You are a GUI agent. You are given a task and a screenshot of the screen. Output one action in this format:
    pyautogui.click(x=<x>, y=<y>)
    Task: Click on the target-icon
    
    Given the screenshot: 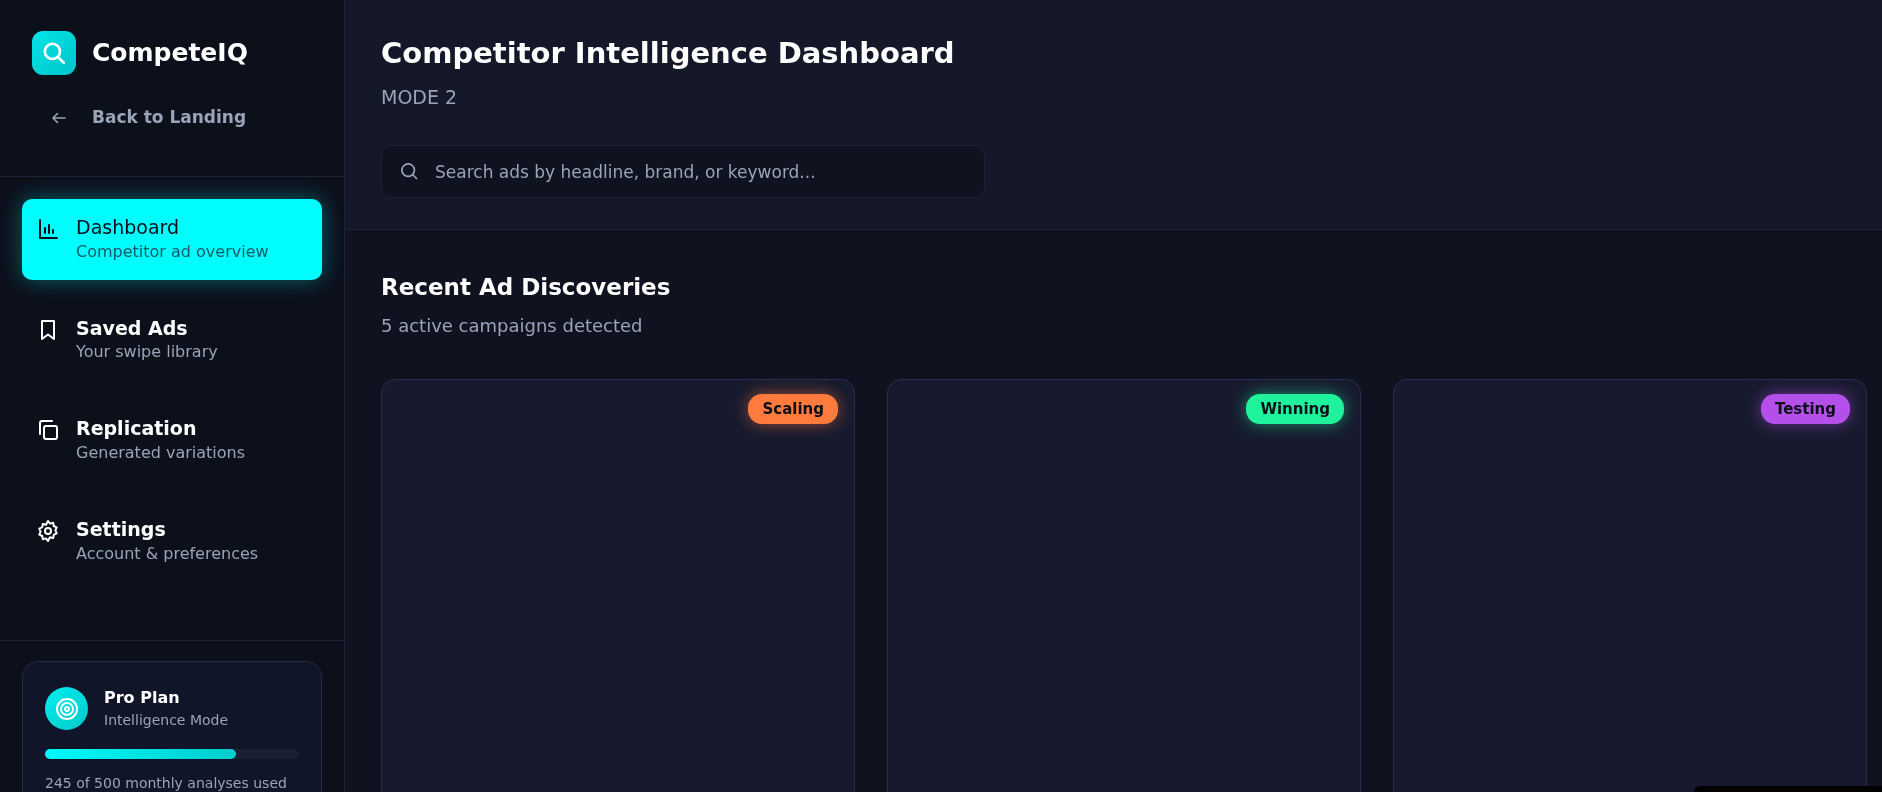 What is the action you would take?
    pyautogui.click(x=66, y=708)
    